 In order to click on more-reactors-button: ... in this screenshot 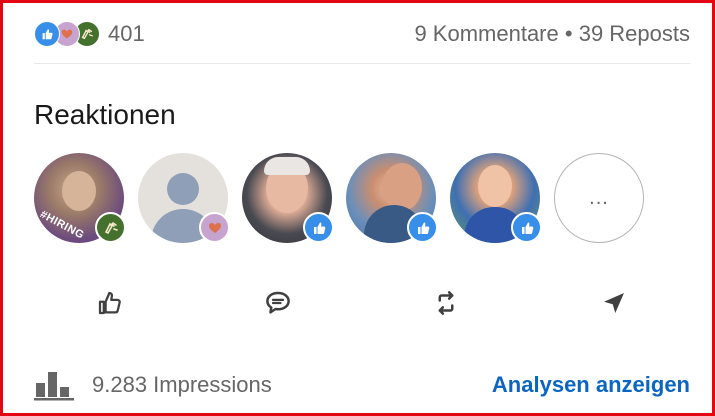, I will do `click(599, 198)`.